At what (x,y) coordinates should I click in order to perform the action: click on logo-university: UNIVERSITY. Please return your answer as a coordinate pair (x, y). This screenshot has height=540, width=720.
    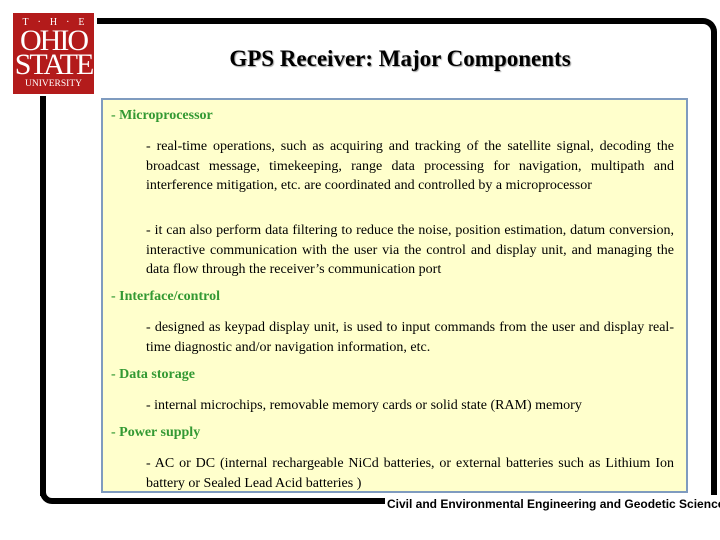
    Looking at the image, I should click on (53, 84).